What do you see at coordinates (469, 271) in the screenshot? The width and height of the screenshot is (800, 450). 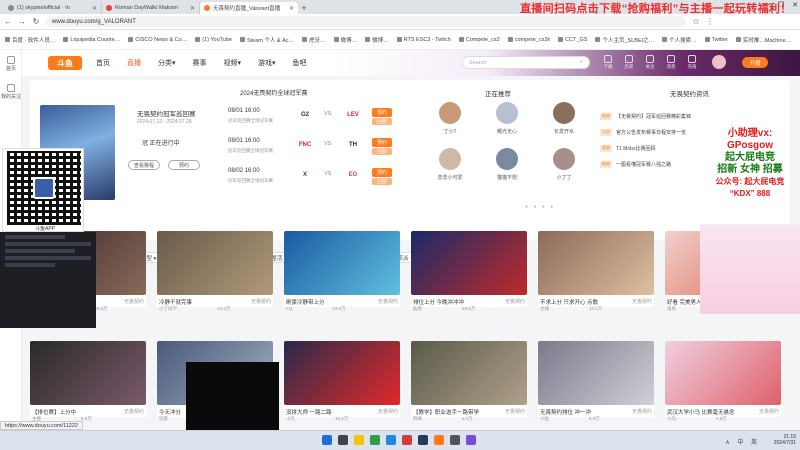 I see `stream-card: 排位上分 今晚冲冲冲 无畏契约 猛兽 19.6万` at bounding box center [469, 271].